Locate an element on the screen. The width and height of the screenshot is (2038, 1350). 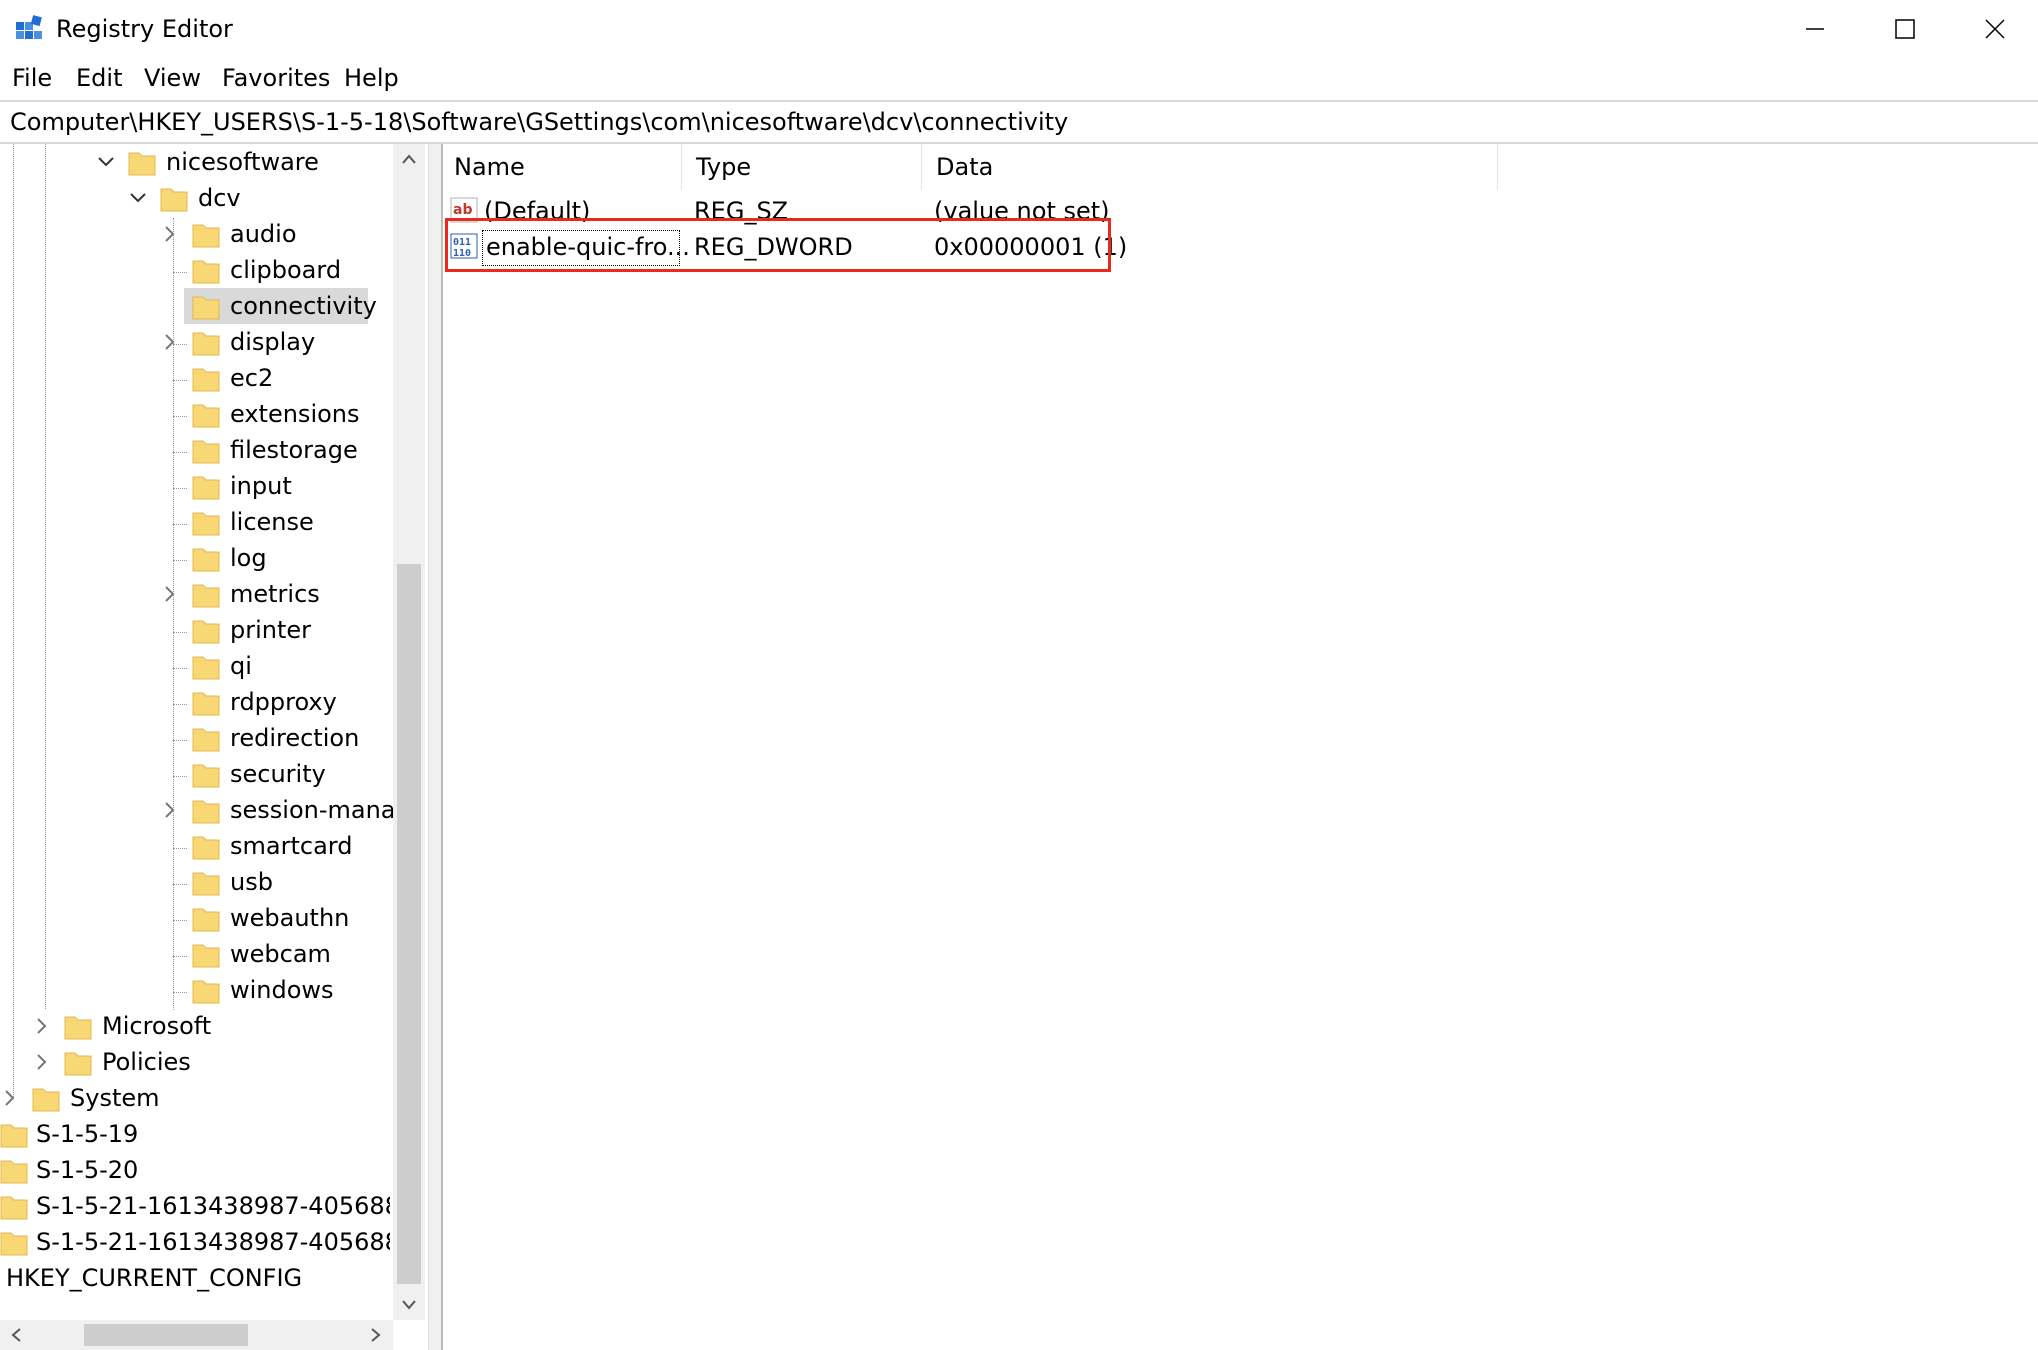
maximize-icon is located at coordinates (1905, 29).